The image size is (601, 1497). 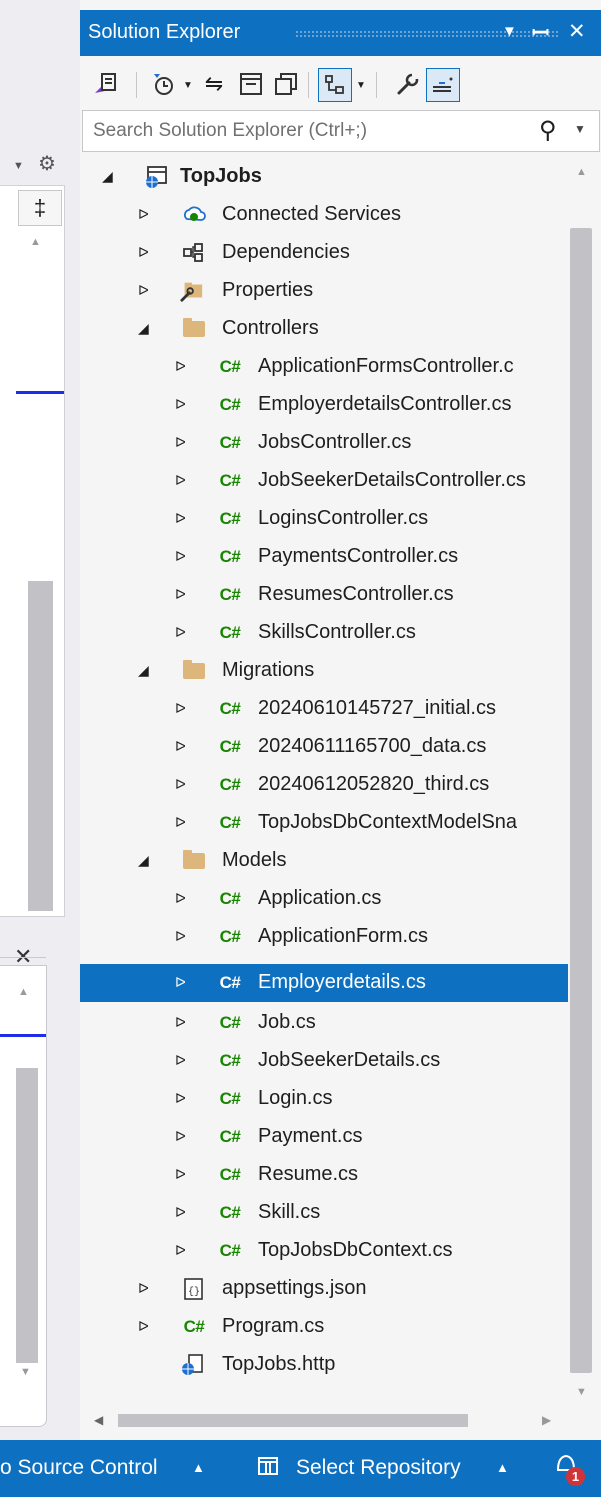 What do you see at coordinates (324, 861) in the screenshot?
I see `tree-item-models-folder: ◢ Models` at bounding box center [324, 861].